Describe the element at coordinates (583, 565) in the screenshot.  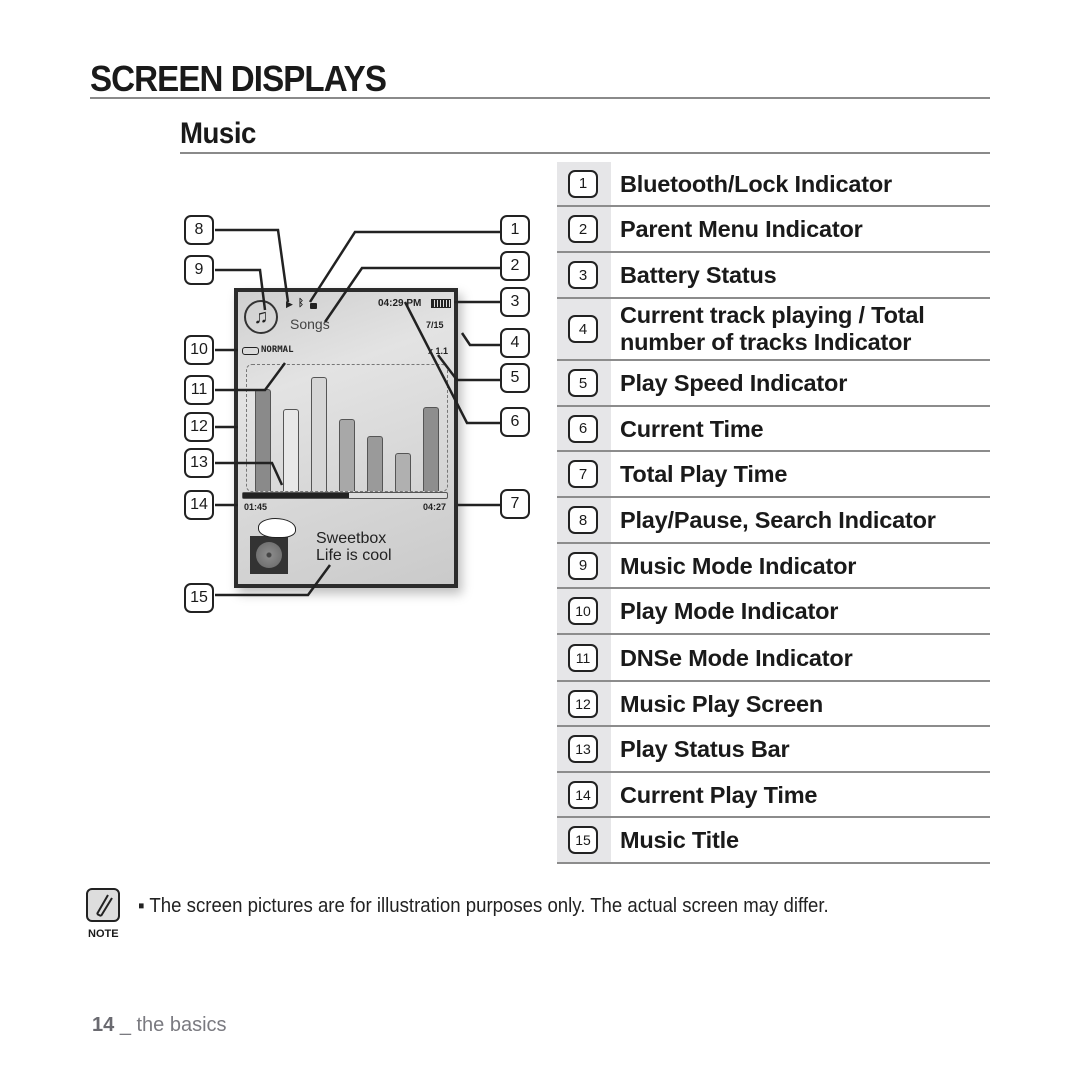
I see `legend-number-badge: 9` at that location.